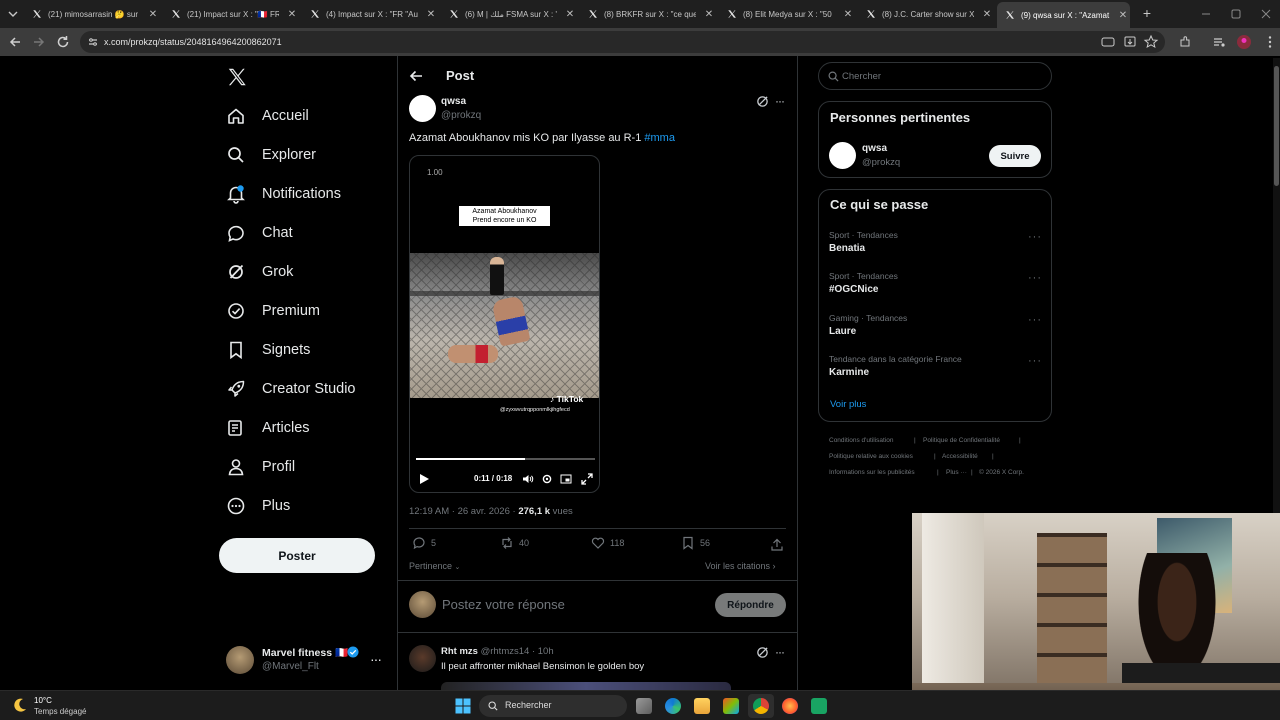 Image resolution: width=1280 pixels, height=720 pixels. Describe the element at coordinates (881, 162) in the screenshot. I see `relevant-person-handle: @prokzq` at that location.